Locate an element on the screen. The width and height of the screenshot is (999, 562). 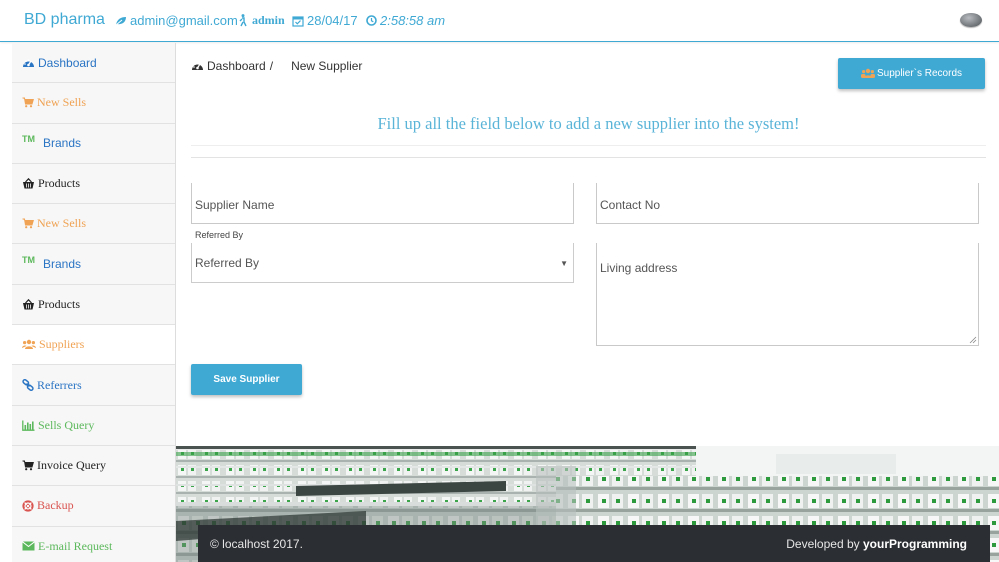
user-email: admin@gmail.com is located at coordinates (176, 20).